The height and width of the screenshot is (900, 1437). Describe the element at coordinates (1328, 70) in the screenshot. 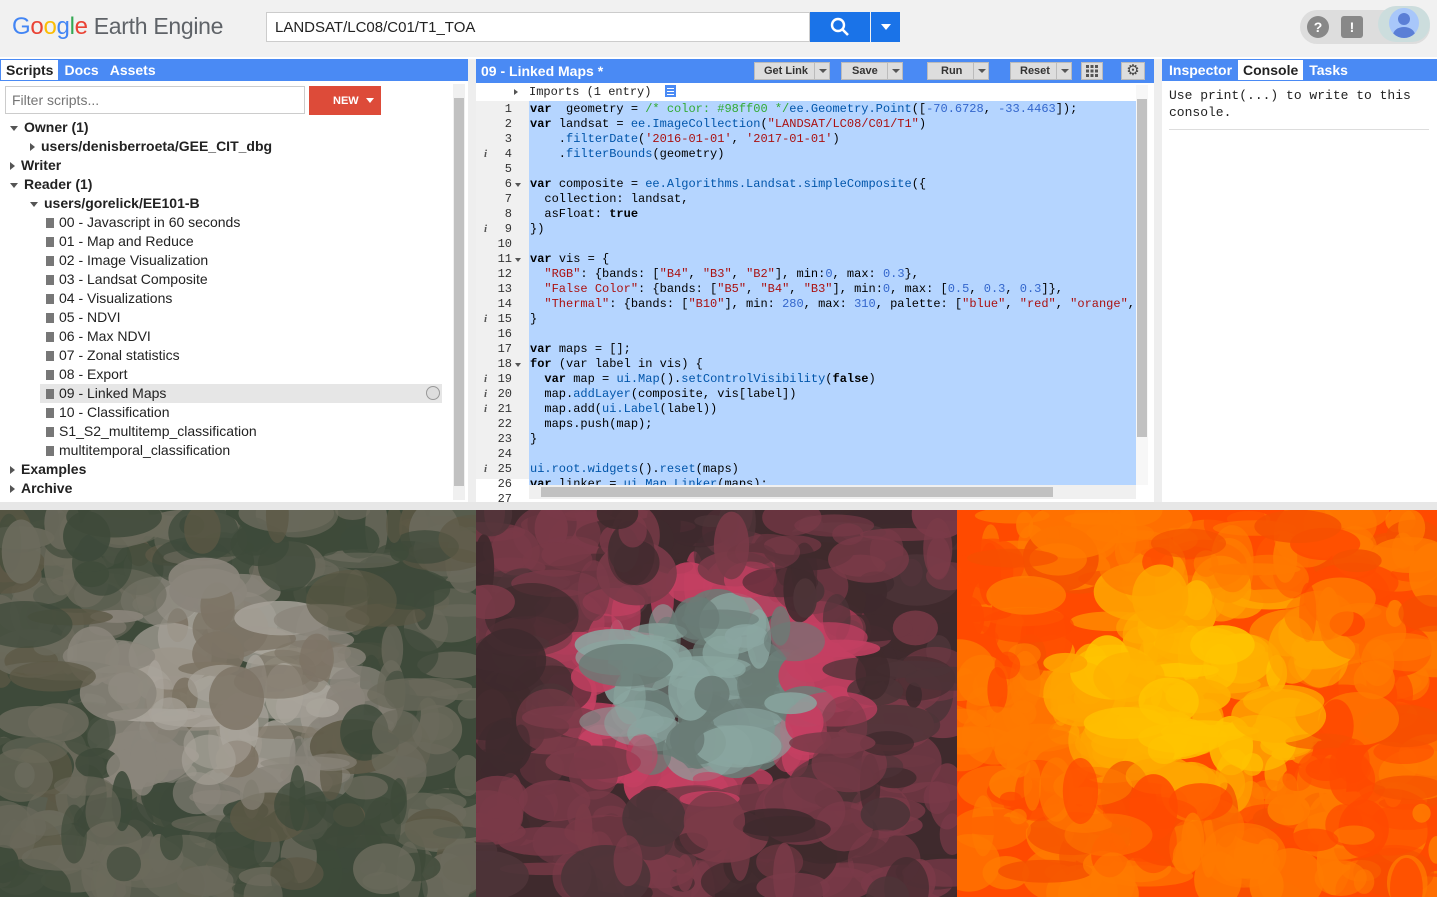

I see `tab-tasks: Tasks` at that location.